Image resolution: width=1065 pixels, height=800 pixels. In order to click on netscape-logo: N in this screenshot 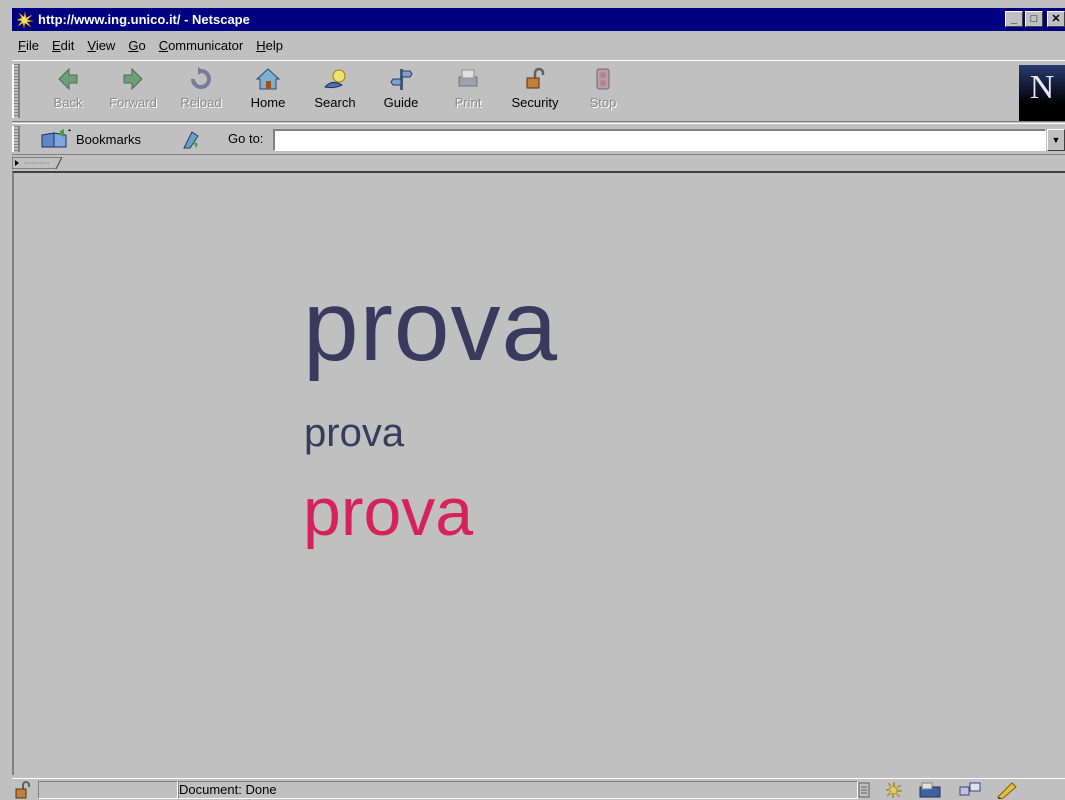, I will do `click(1042, 93)`.